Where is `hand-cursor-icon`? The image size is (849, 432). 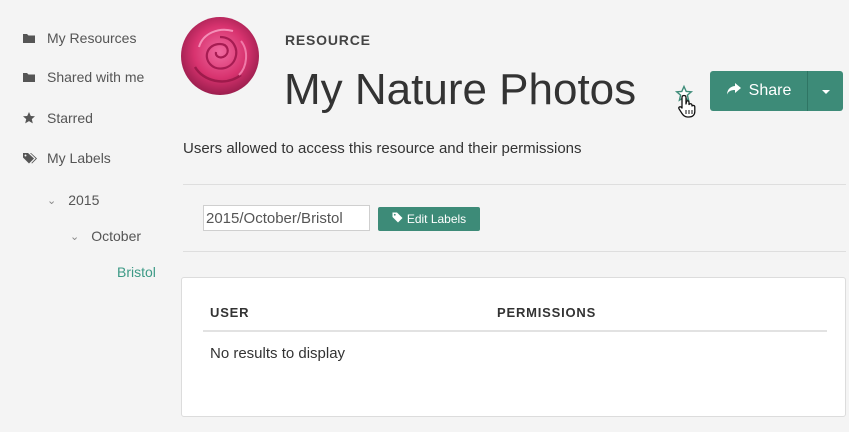 hand-cursor-icon is located at coordinates (688, 106).